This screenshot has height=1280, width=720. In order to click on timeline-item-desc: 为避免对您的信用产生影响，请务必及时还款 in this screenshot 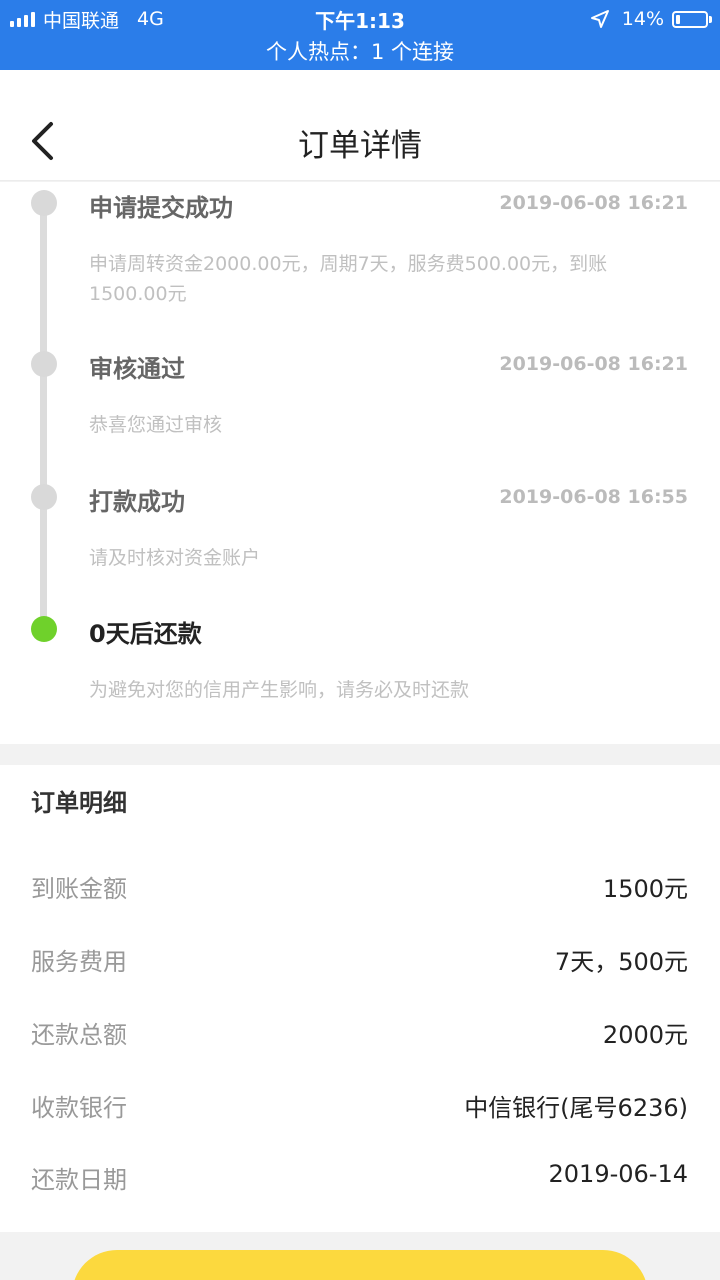, I will do `click(279, 690)`.